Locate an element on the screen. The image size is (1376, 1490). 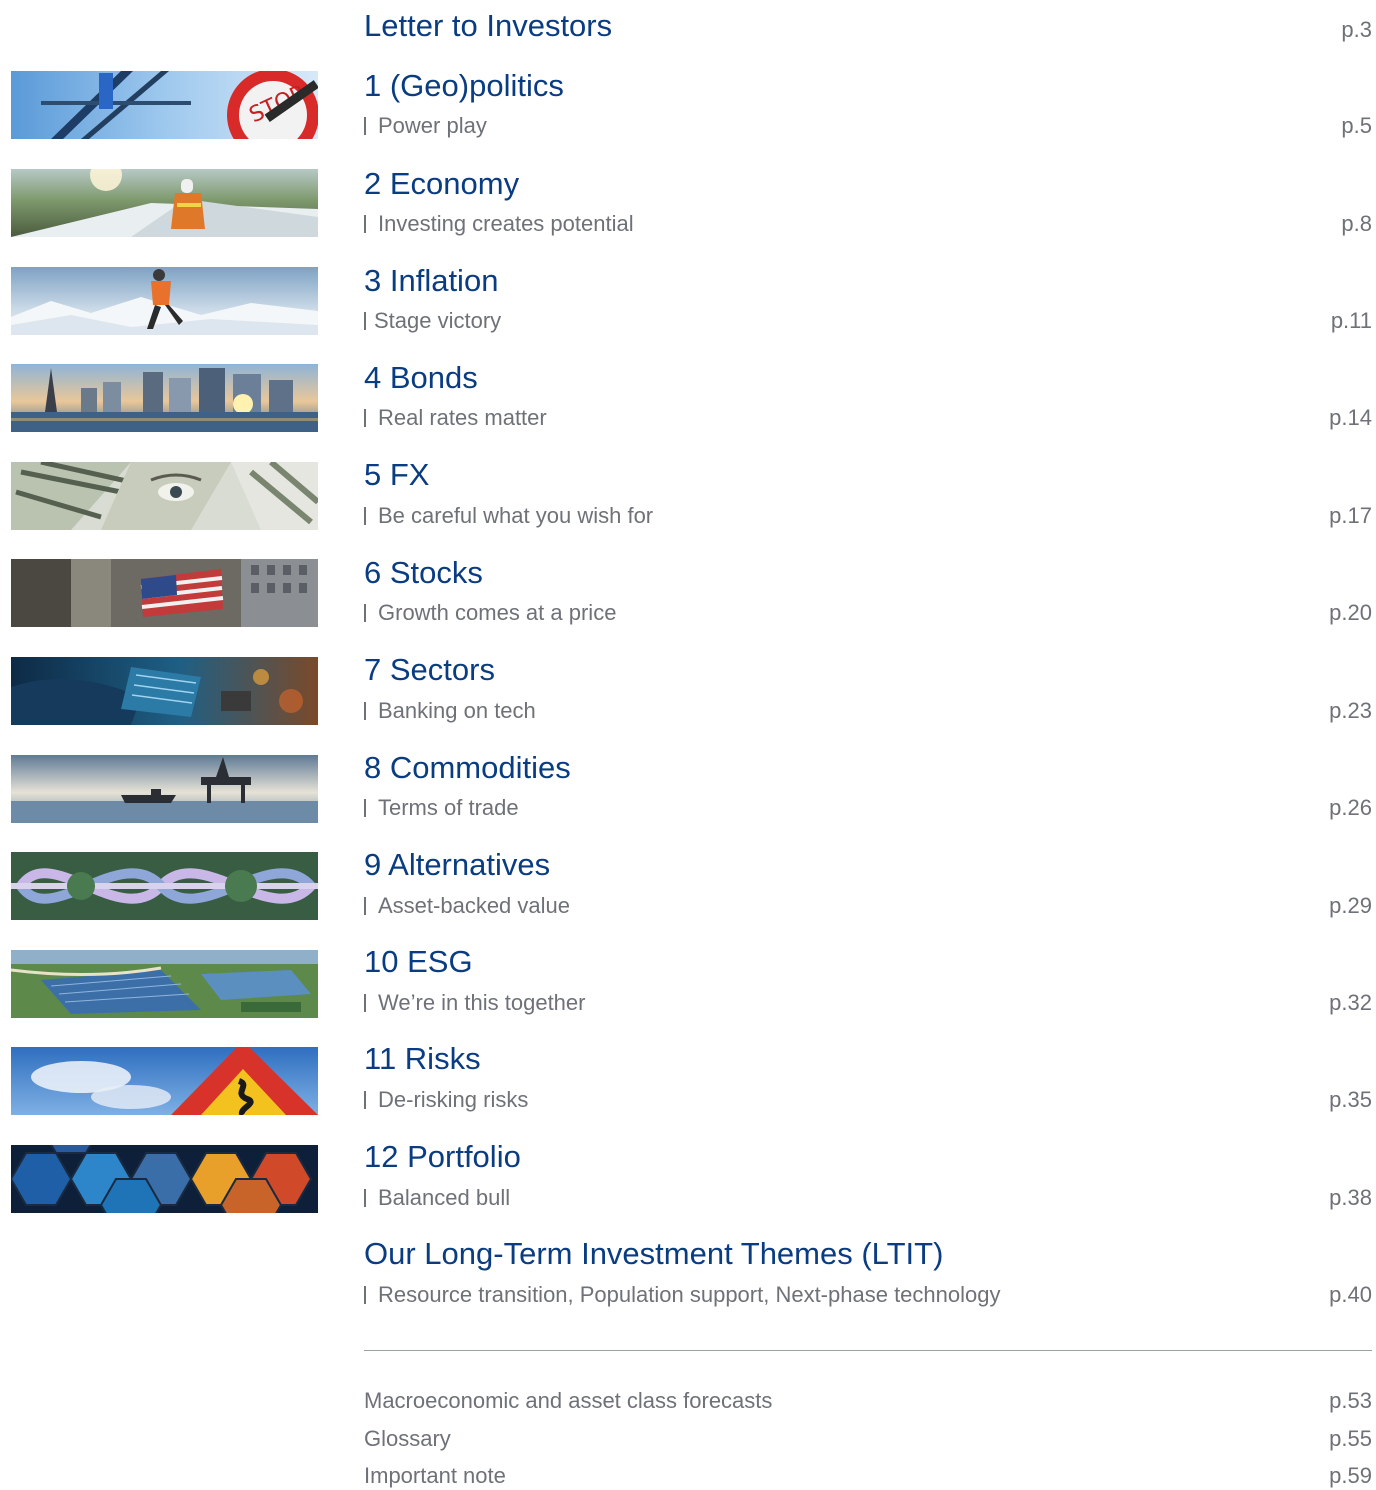
toc-link-forecasts: Macroeconomic and asset class forecasts is located at coordinates (568, 1401).